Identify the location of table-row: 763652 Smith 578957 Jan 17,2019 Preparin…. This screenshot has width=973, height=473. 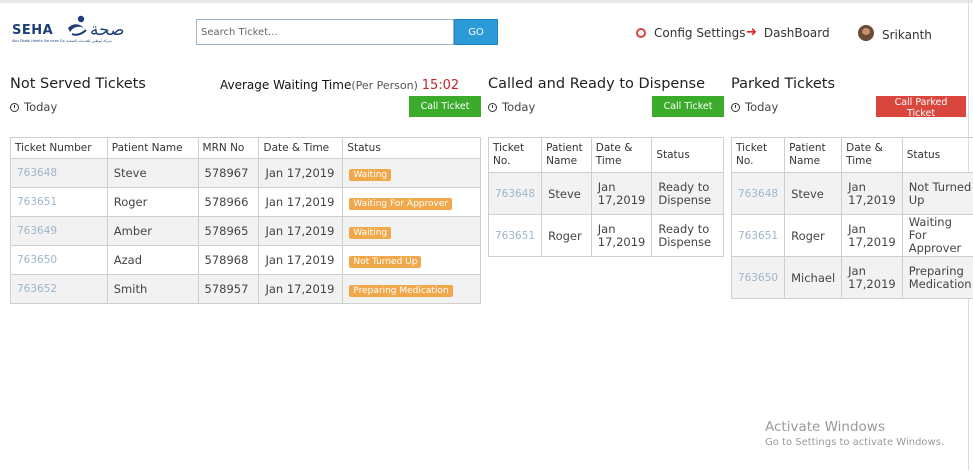
(245, 289).